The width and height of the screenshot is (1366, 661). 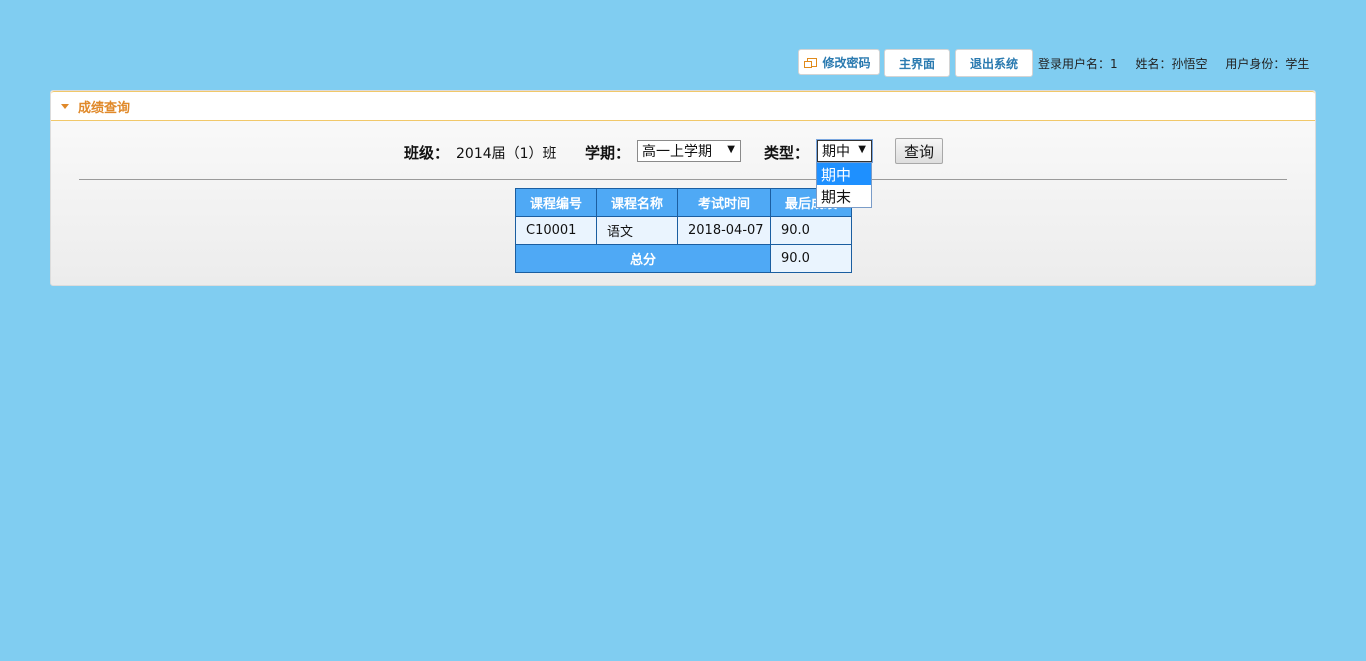 What do you see at coordinates (811, 230) in the screenshot?
I see `final-score-cell: 90.0` at bounding box center [811, 230].